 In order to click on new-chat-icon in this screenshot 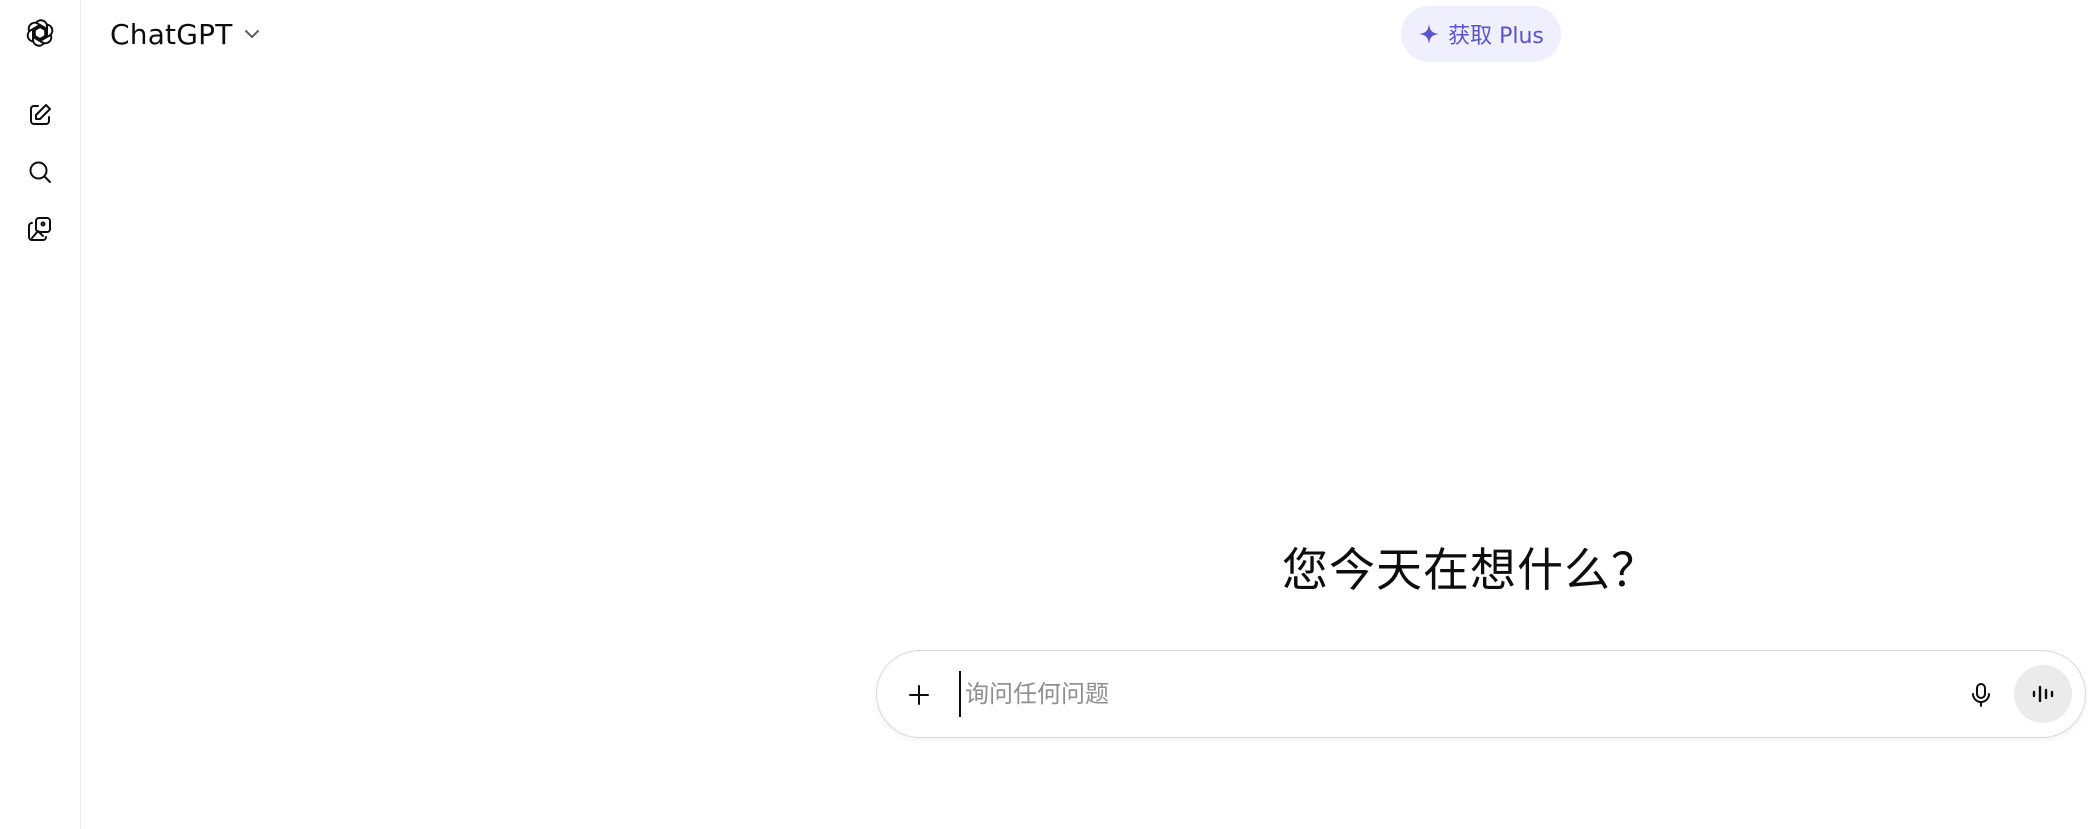, I will do `click(40, 114)`.